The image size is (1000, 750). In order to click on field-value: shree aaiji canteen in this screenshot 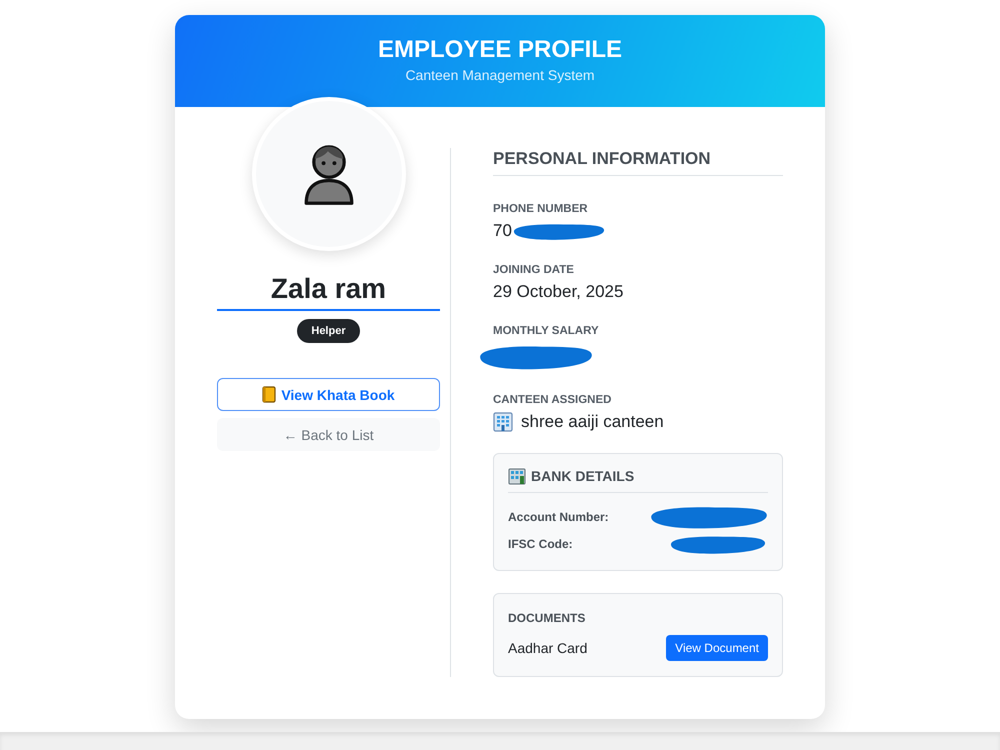, I will do `click(592, 422)`.